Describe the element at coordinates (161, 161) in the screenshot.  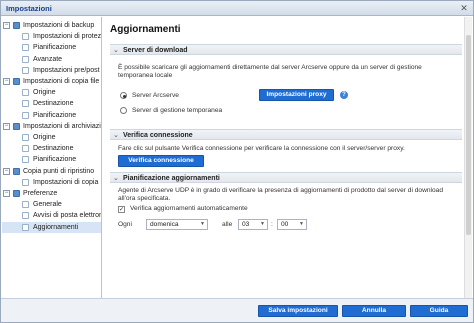
I see `verify-connection-button: Verifica connessione` at that location.